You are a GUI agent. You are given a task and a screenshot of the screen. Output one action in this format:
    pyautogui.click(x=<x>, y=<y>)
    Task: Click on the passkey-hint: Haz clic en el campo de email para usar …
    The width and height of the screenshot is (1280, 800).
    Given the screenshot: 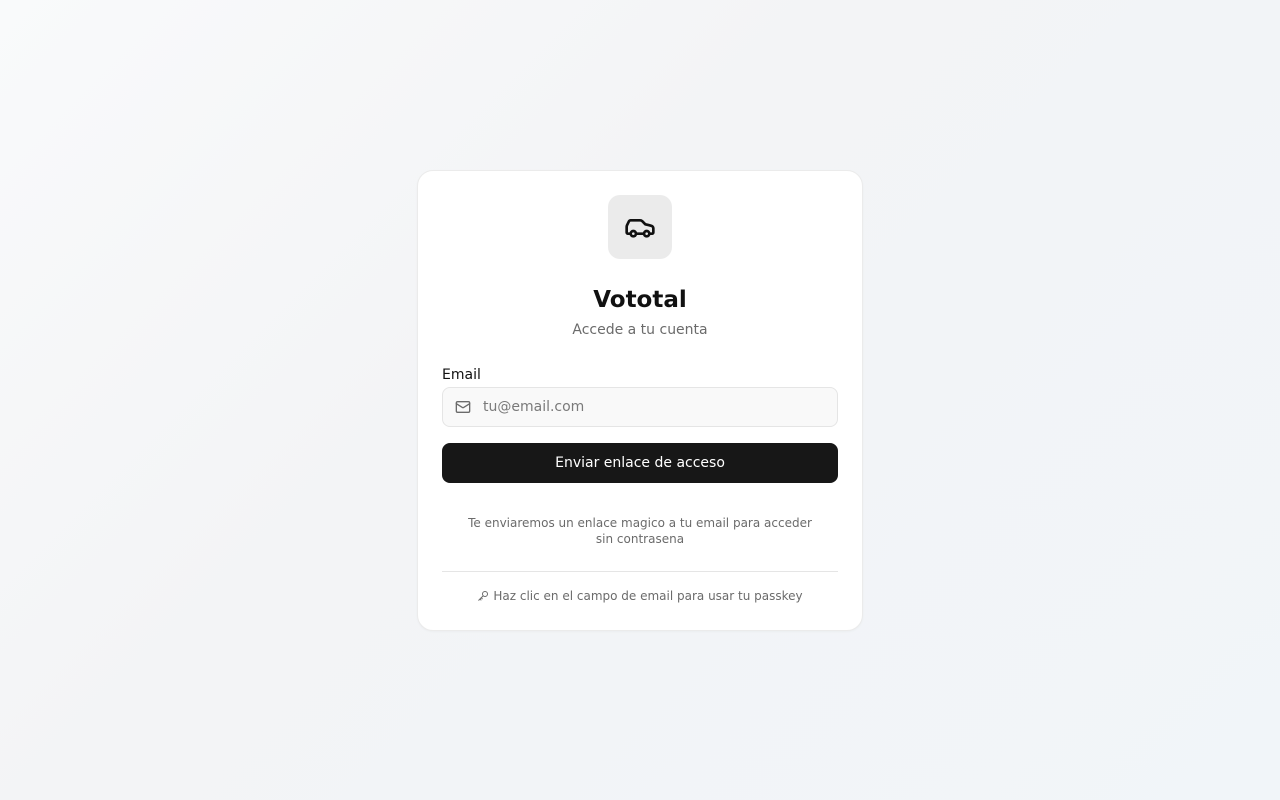 What is the action you would take?
    pyautogui.click(x=640, y=596)
    